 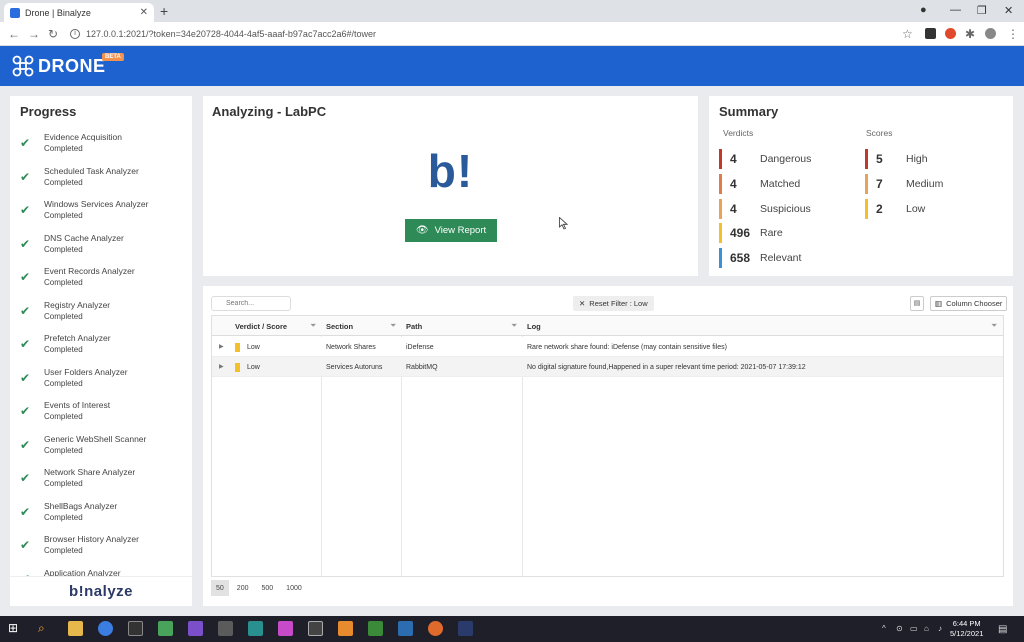 I want to click on column-chooser-button: ▥ Column Chooser, so click(x=969, y=303).